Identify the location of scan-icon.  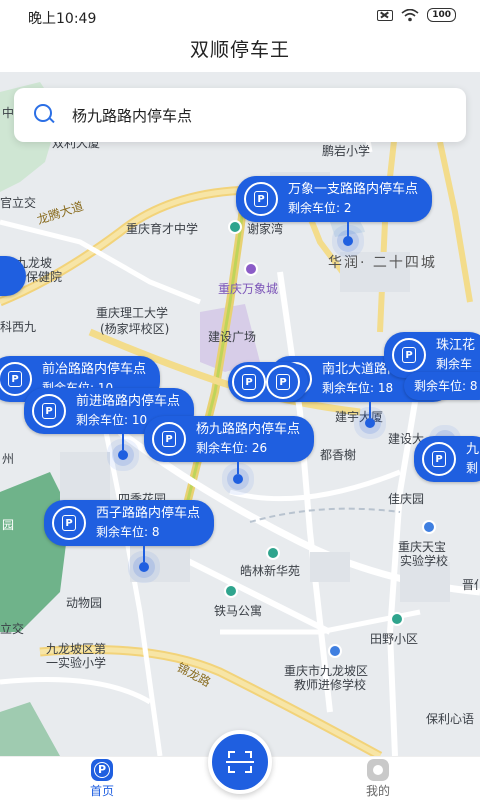
(240, 762).